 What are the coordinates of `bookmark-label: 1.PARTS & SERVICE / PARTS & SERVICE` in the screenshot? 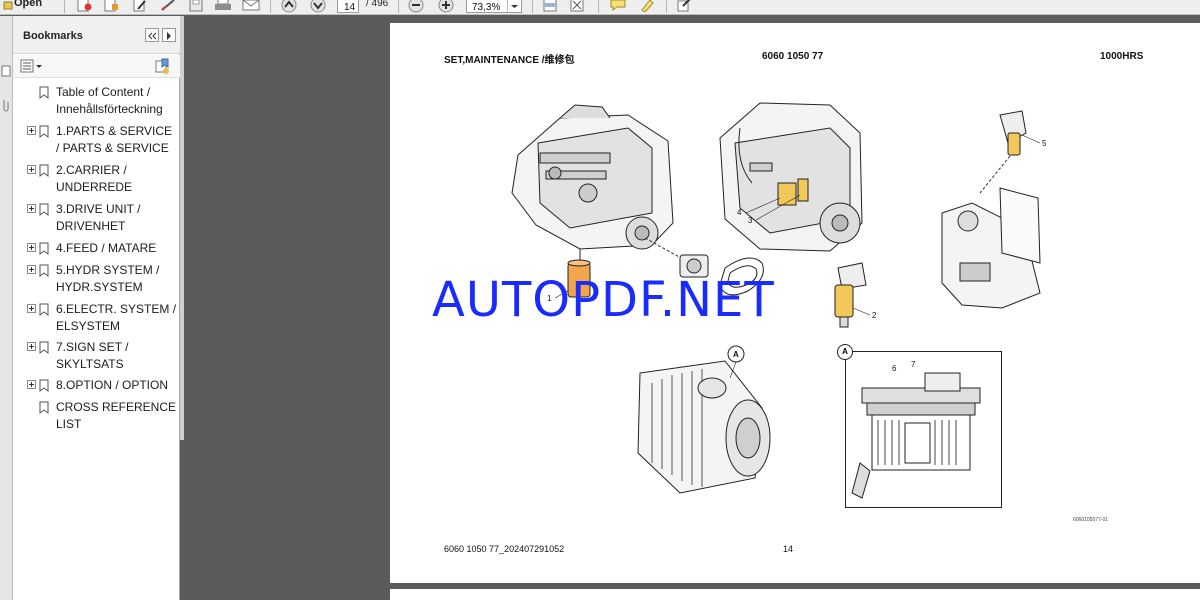 It's located at (114, 139).